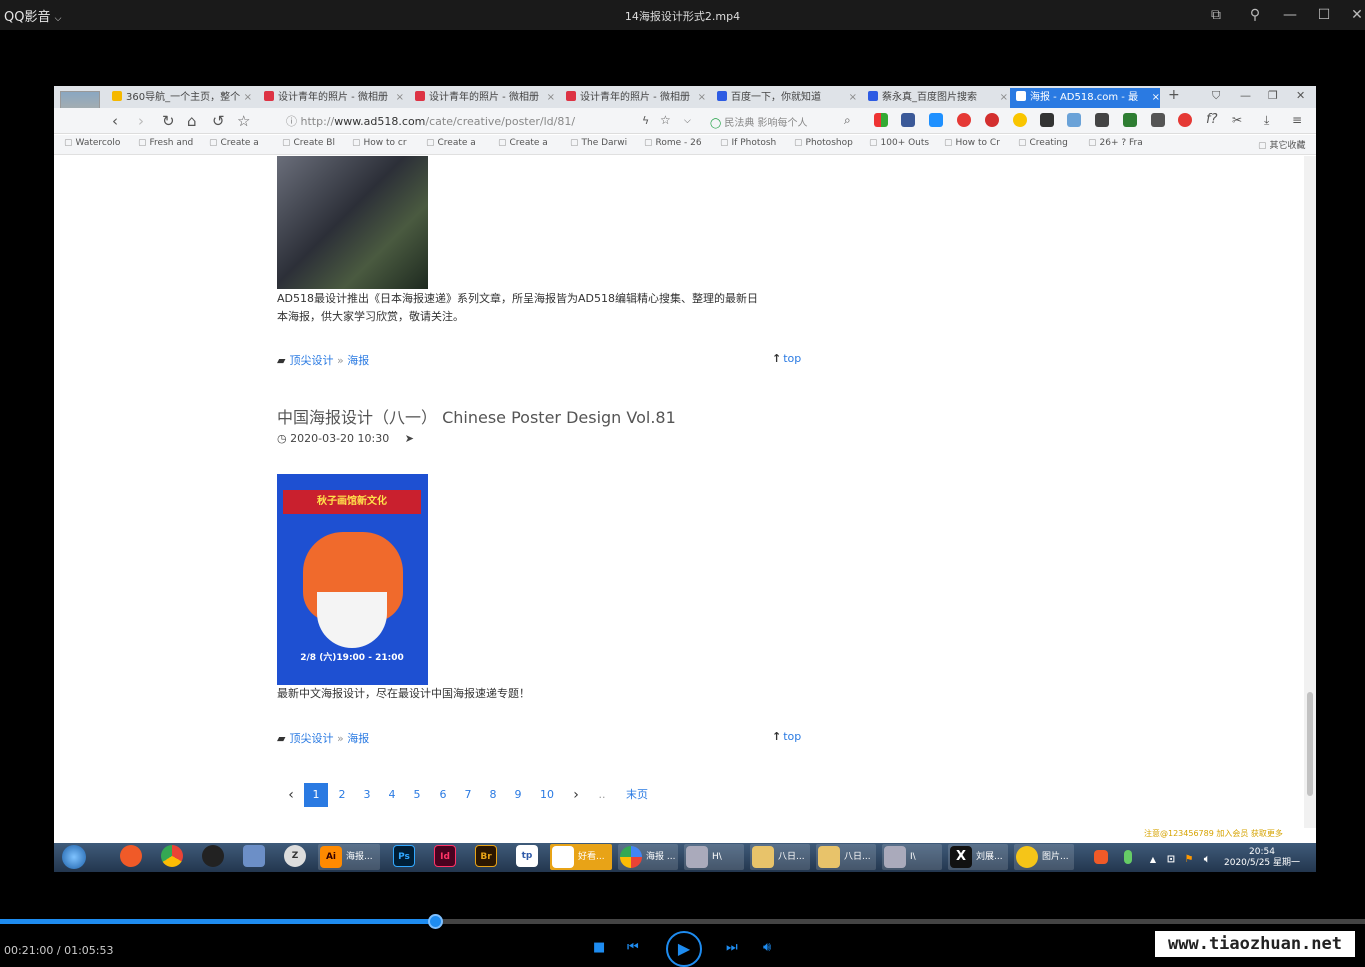 The height and width of the screenshot is (967, 1365). I want to click on play-icon: ▶, so click(684, 949).